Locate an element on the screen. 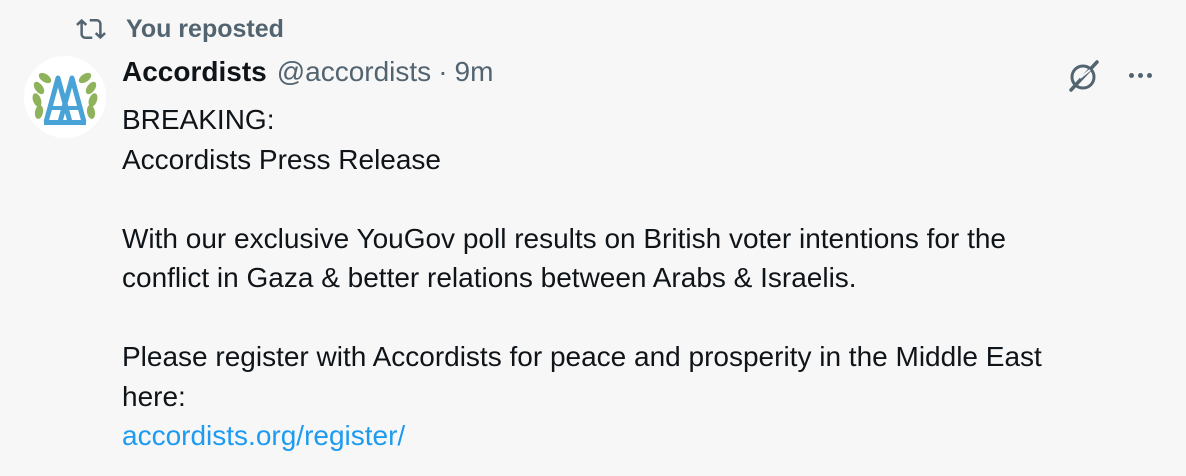 This screenshot has width=1186, height=476. accordists-laurel-logo-icon is located at coordinates (65, 98).